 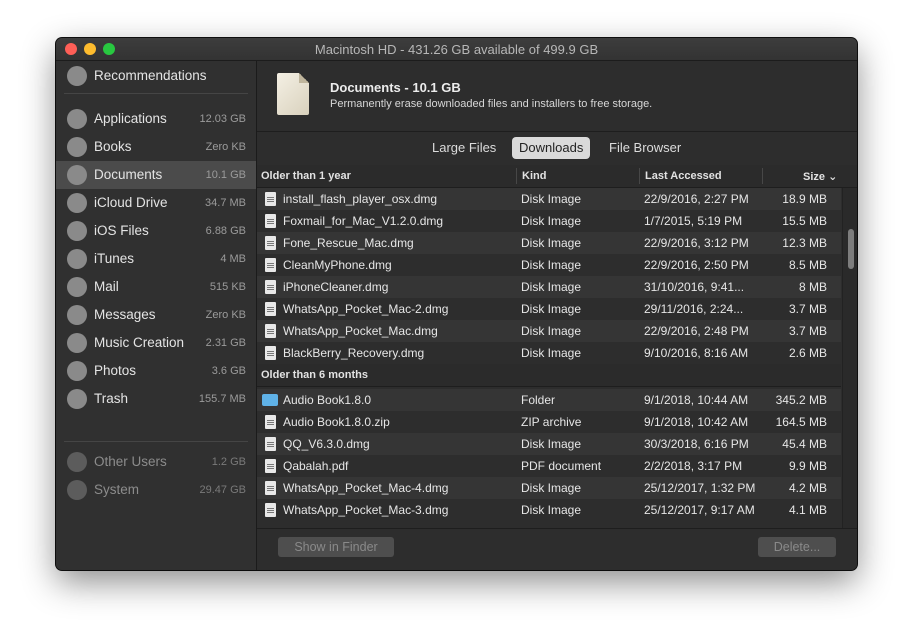 What do you see at coordinates (807, 488) in the screenshot?
I see `cell-size: 4.2 MB` at bounding box center [807, 488].